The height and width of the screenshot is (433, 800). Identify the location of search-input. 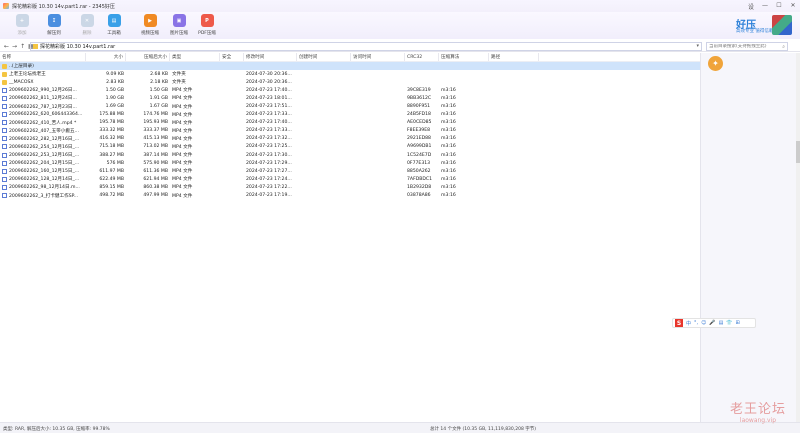
(748, 46).